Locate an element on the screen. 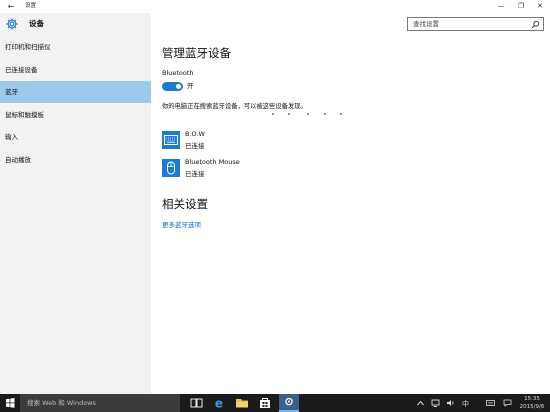 The width and height of the screenshot is (550, 412). minimize-icon: — is located at coordinates (501, 6).